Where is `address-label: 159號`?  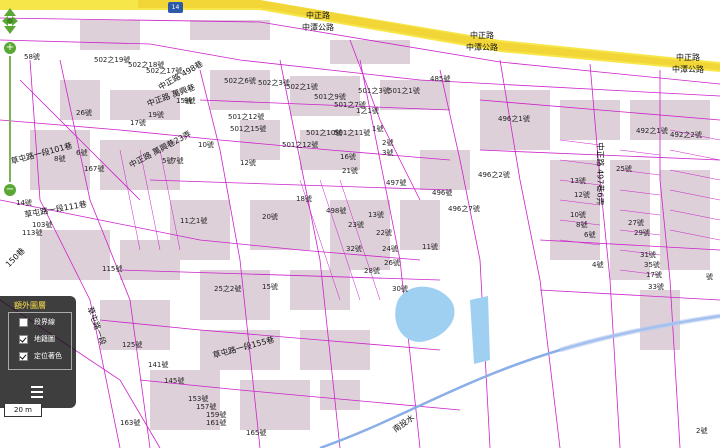
address-label: 159號 is located at coordinates (216, 415).